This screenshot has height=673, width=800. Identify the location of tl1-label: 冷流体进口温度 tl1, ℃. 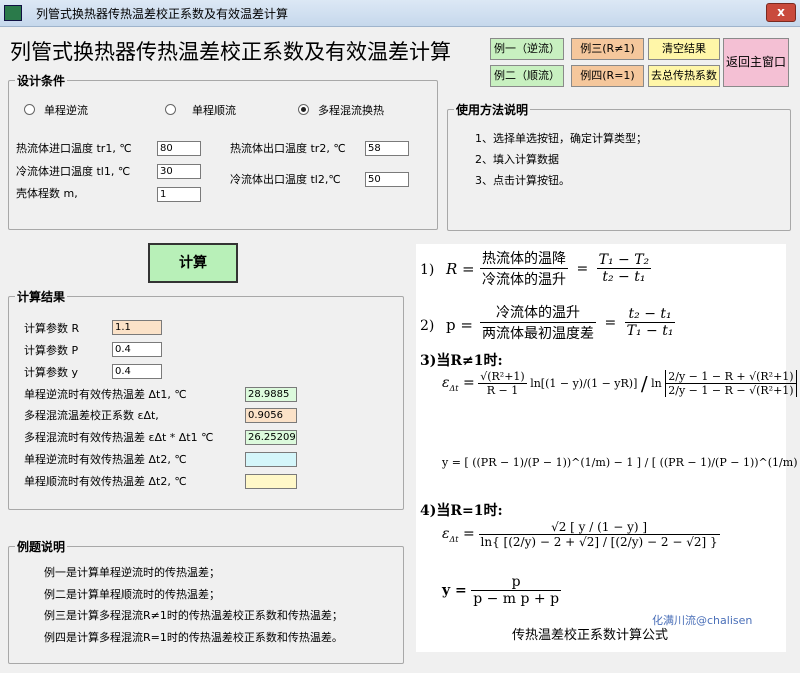
(73, 171).